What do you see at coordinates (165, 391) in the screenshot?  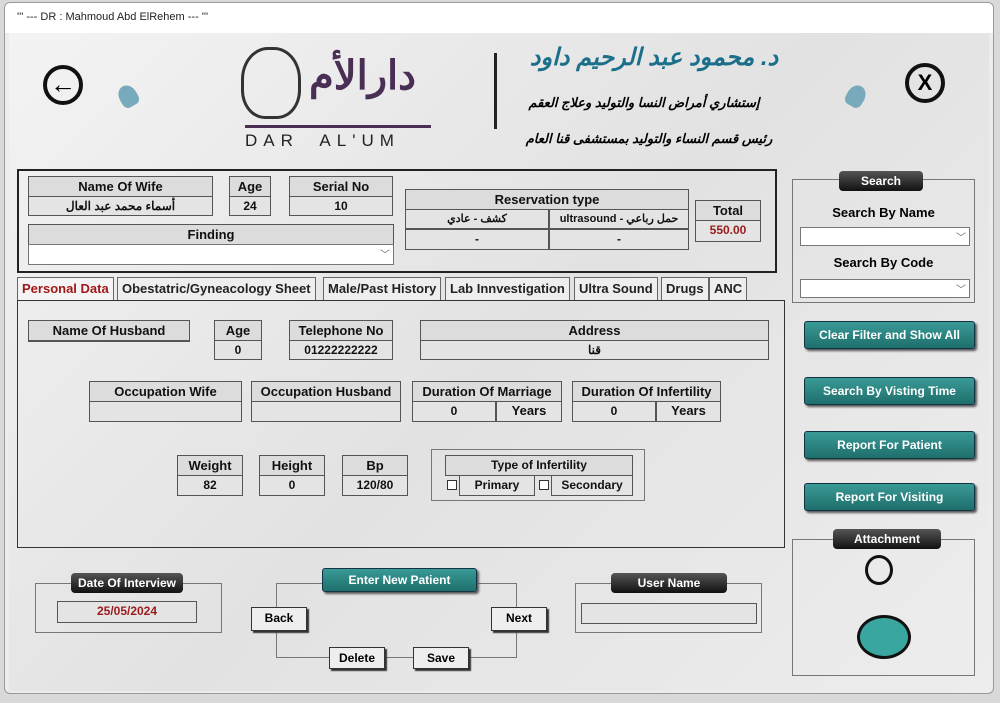 I see `occupation-wife-label: Occupation Wife` at bounding box center [165, 391].